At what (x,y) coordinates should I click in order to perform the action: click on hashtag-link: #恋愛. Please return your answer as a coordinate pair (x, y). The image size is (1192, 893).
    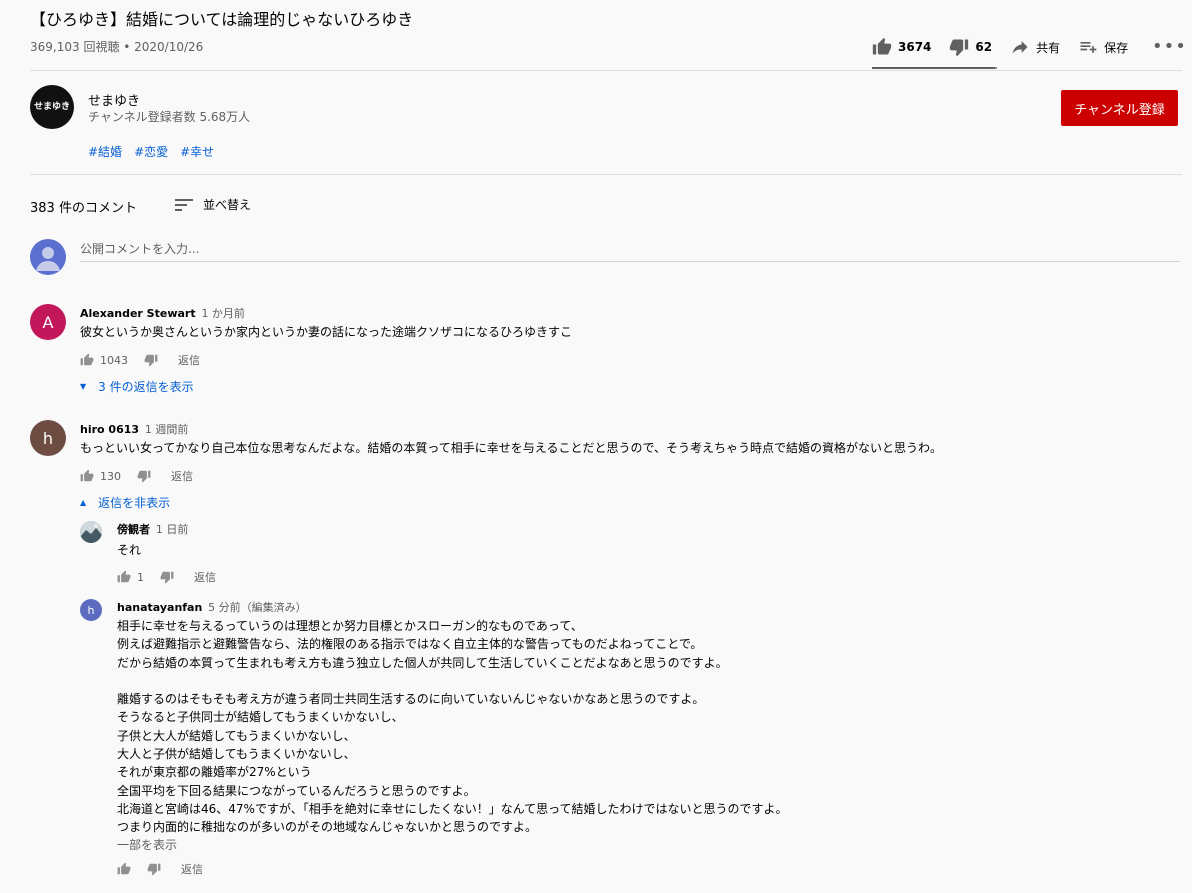
    Looking at the image, I should click on (151, 151).